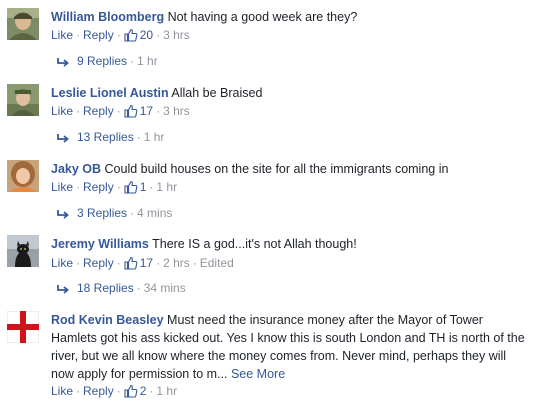 The height and width of the screenshot is (401, 533). I want to click on comment-text: There IS a god...it's not Allah though!, so click(254, 244).